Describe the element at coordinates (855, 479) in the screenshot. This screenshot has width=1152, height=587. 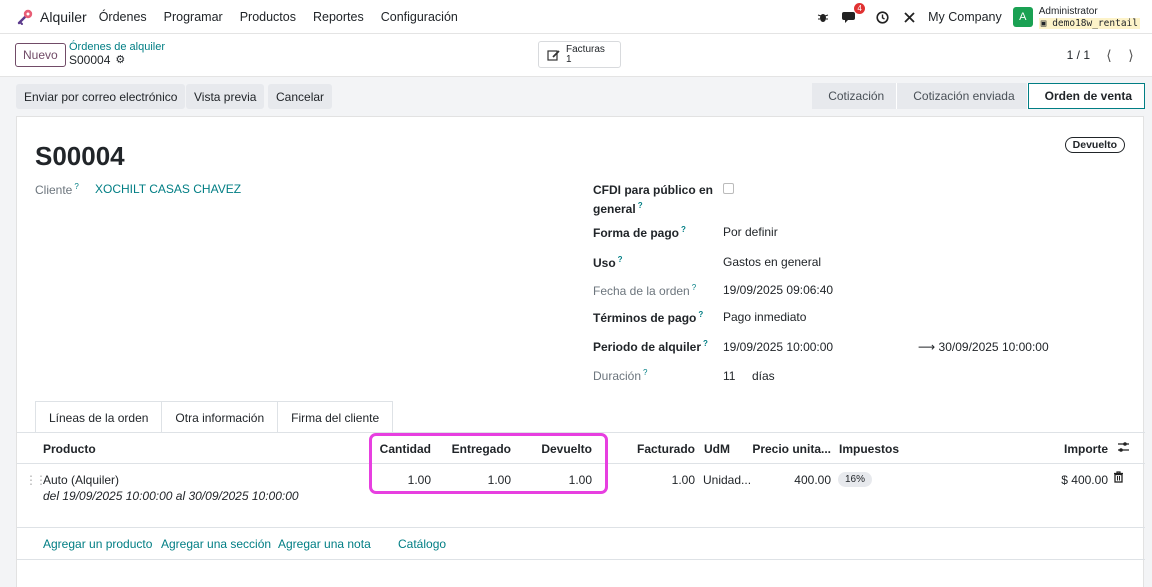
I see `tax-badge: 16%` at that location.